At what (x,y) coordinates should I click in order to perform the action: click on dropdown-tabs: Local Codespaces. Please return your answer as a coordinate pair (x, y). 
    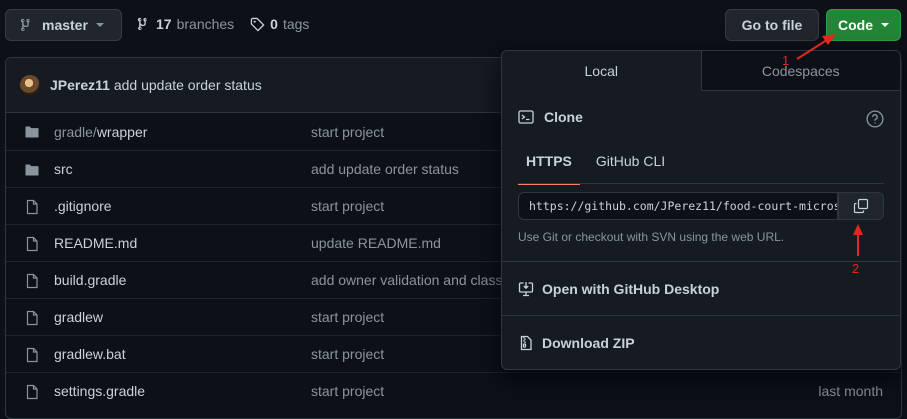
    Looking at the image, I should click on (701, 71).